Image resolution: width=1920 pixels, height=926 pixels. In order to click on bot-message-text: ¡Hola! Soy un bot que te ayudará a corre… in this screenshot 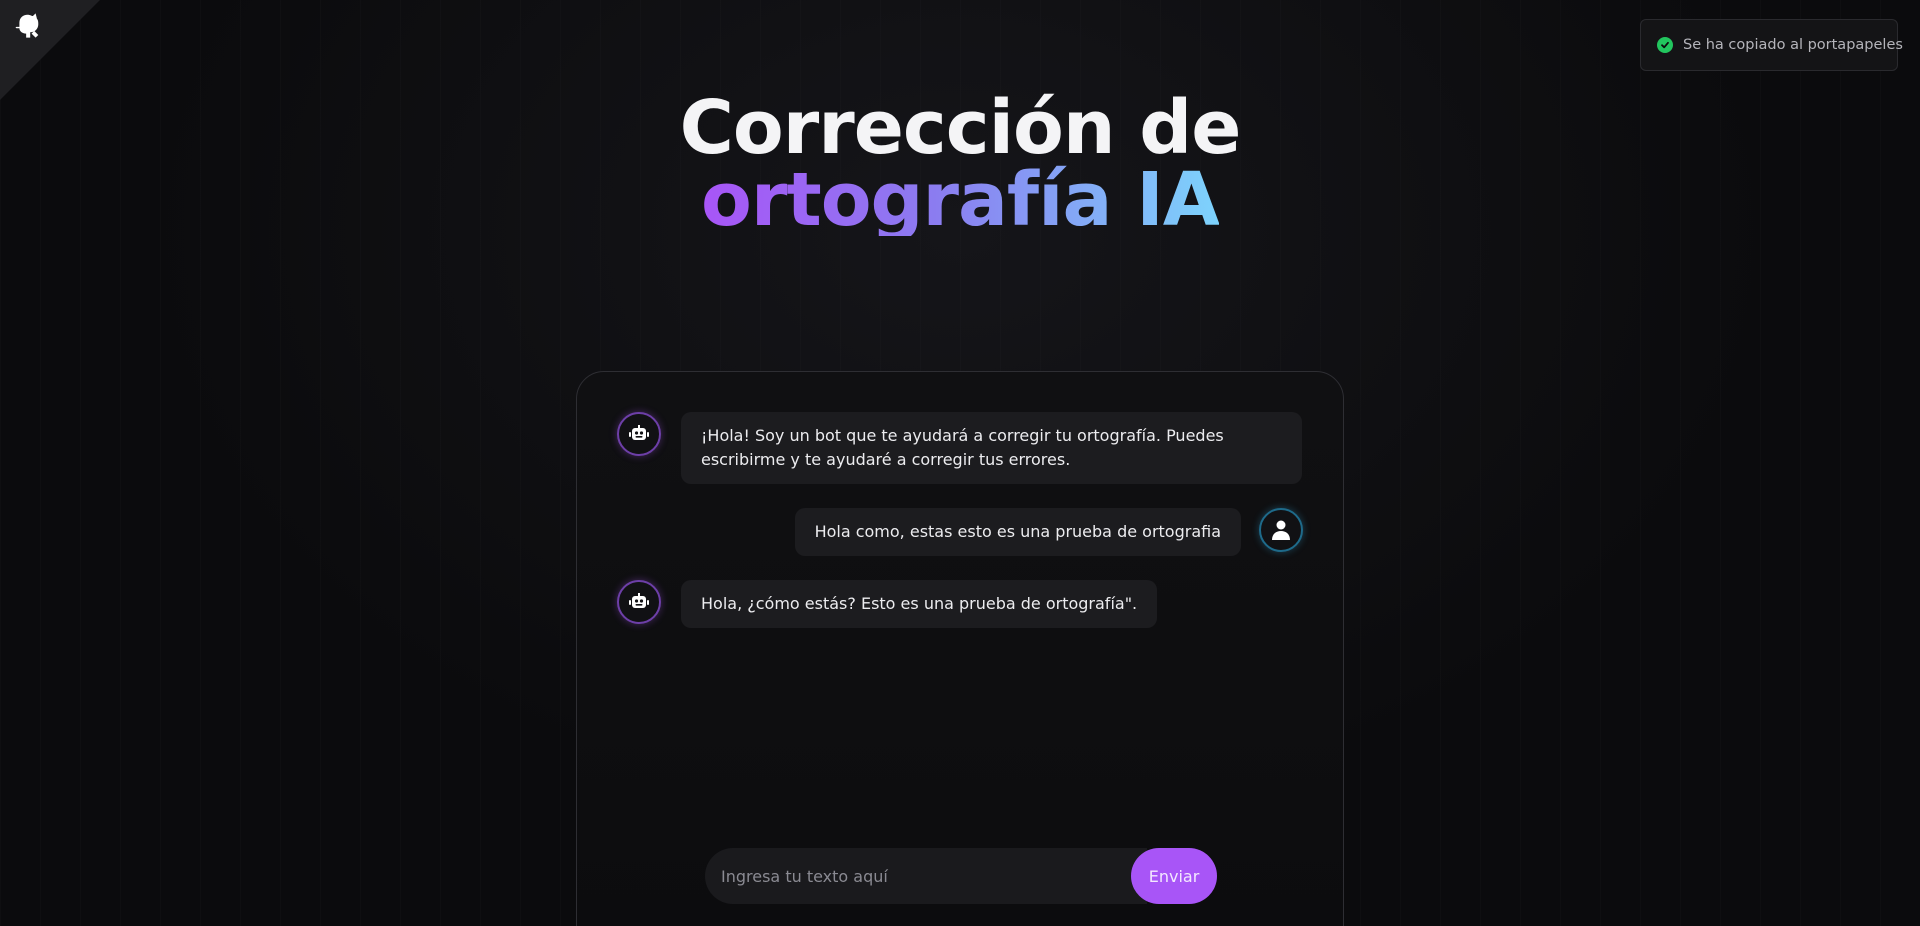, I will do `click(991, 448)`.